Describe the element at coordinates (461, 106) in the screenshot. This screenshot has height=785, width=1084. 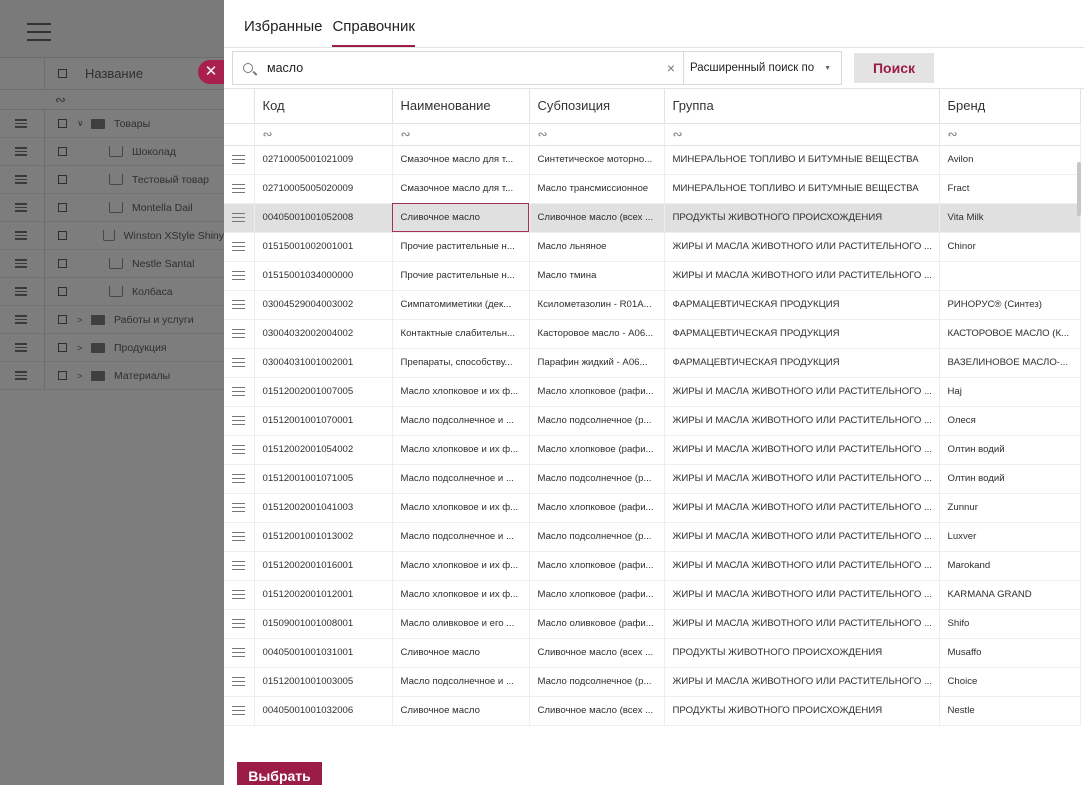
I see `col-name: Наименование` at that location.